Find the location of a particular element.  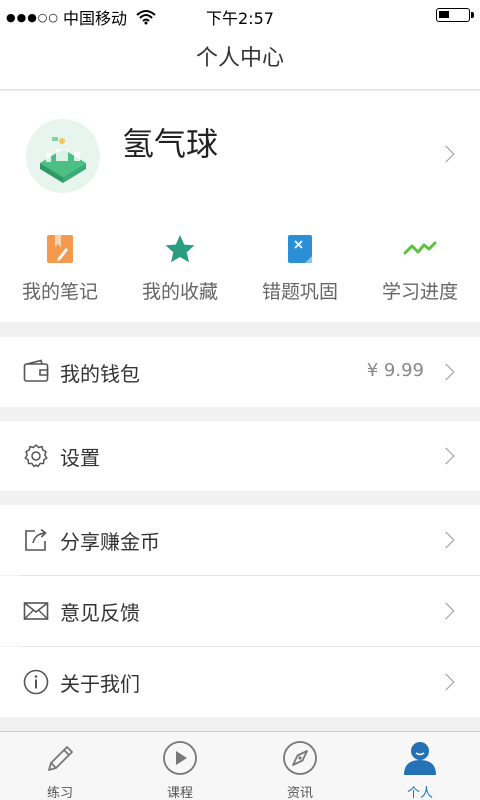

tab-news: 资讯 is located at coordinates (300, 766).